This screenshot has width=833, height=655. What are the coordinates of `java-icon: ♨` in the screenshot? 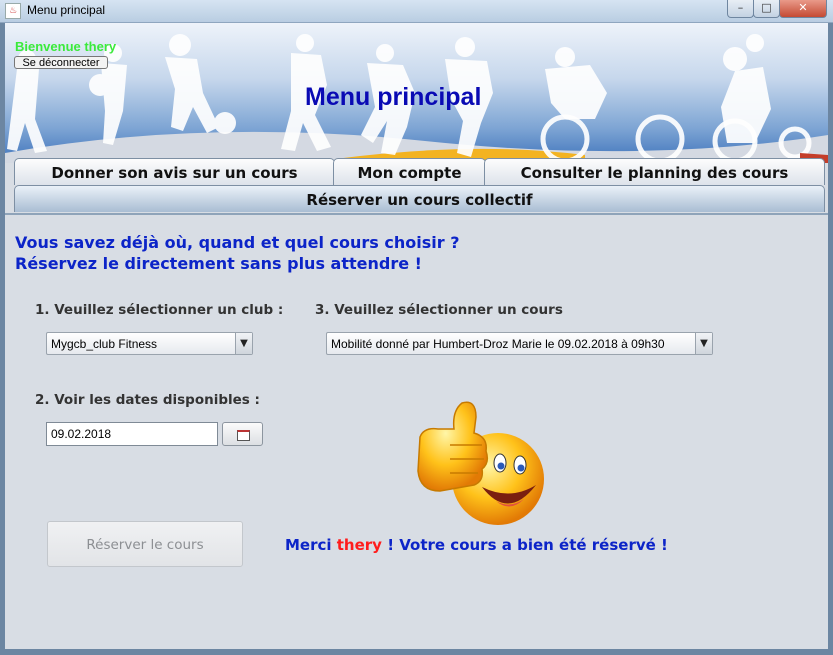 It's located at (13, 11).